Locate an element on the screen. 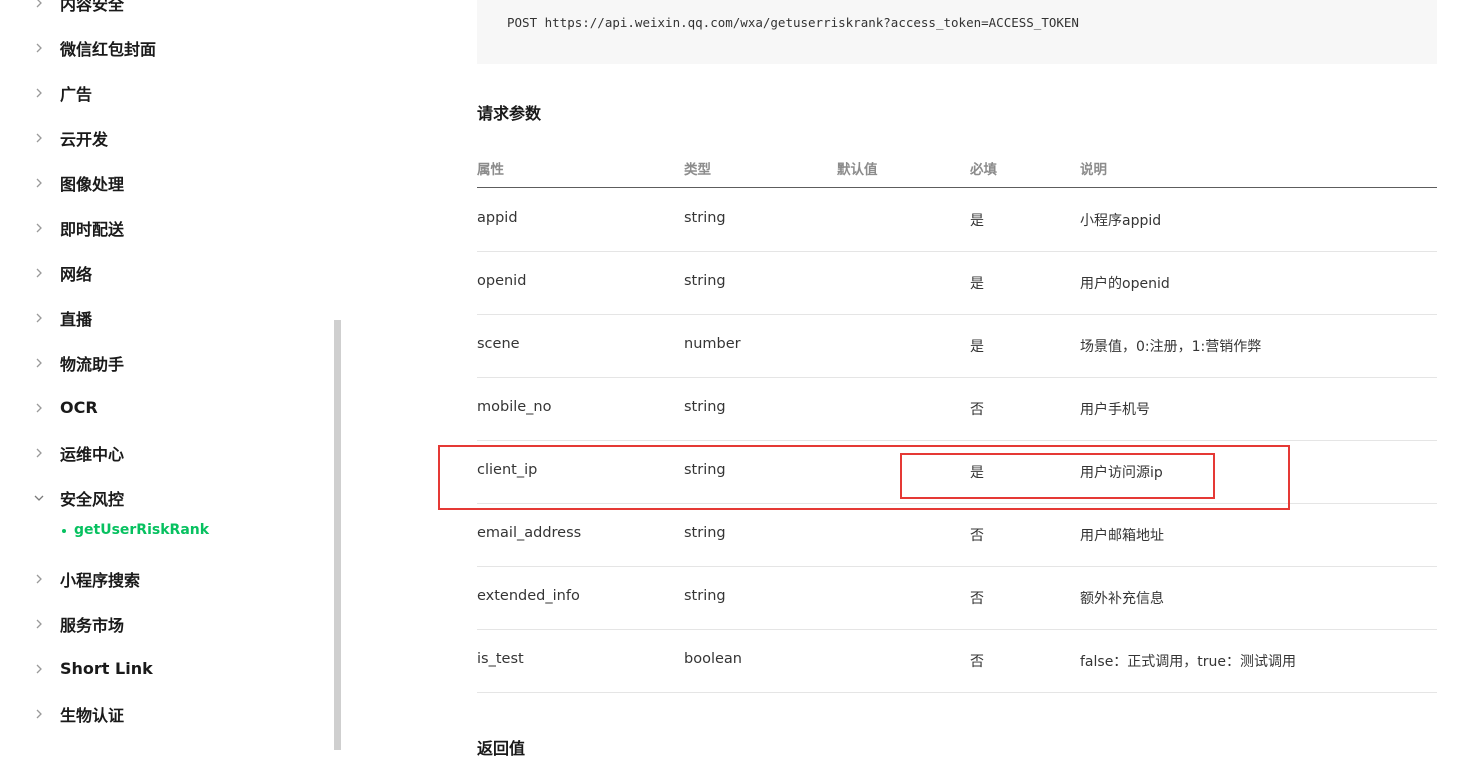 This screenshot has width=1477, height=759. sidebar-item-label: 安全风控 is located at coordinates (92, 499).